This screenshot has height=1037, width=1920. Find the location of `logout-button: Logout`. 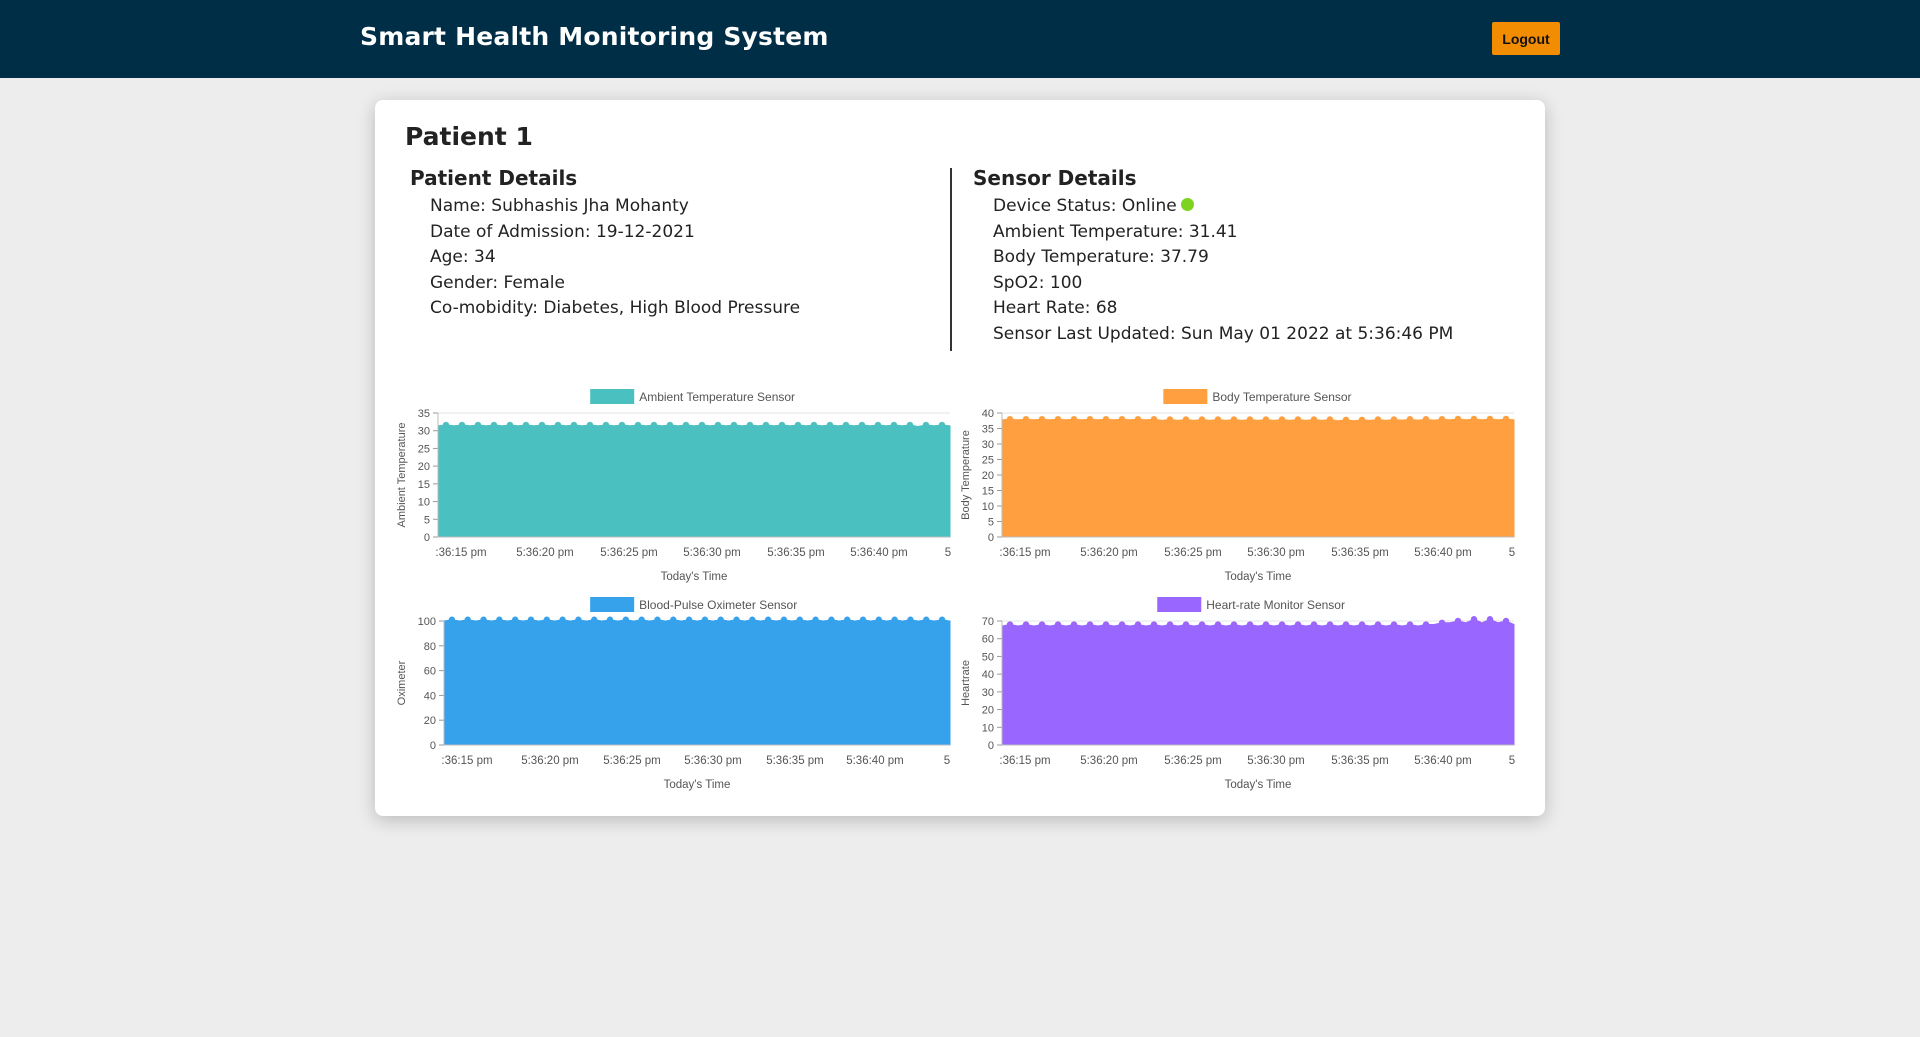

logout-button: Logout is located at coordinates (1526, 38).